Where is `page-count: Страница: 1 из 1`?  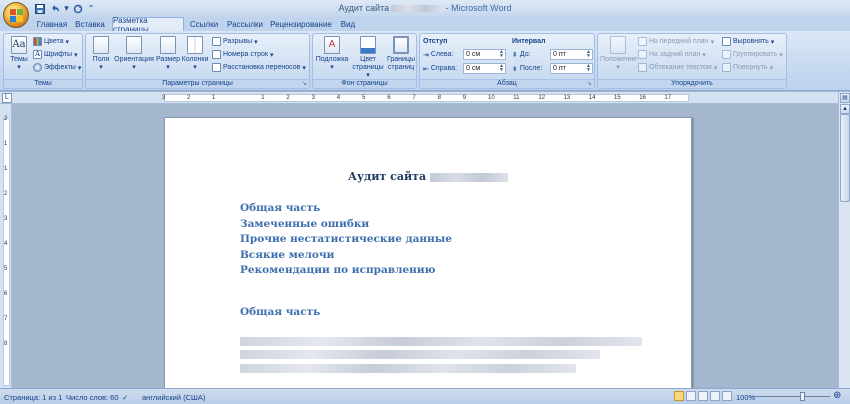
page-count: Страница: 1 из 1 is located at coordinates (33, 397).